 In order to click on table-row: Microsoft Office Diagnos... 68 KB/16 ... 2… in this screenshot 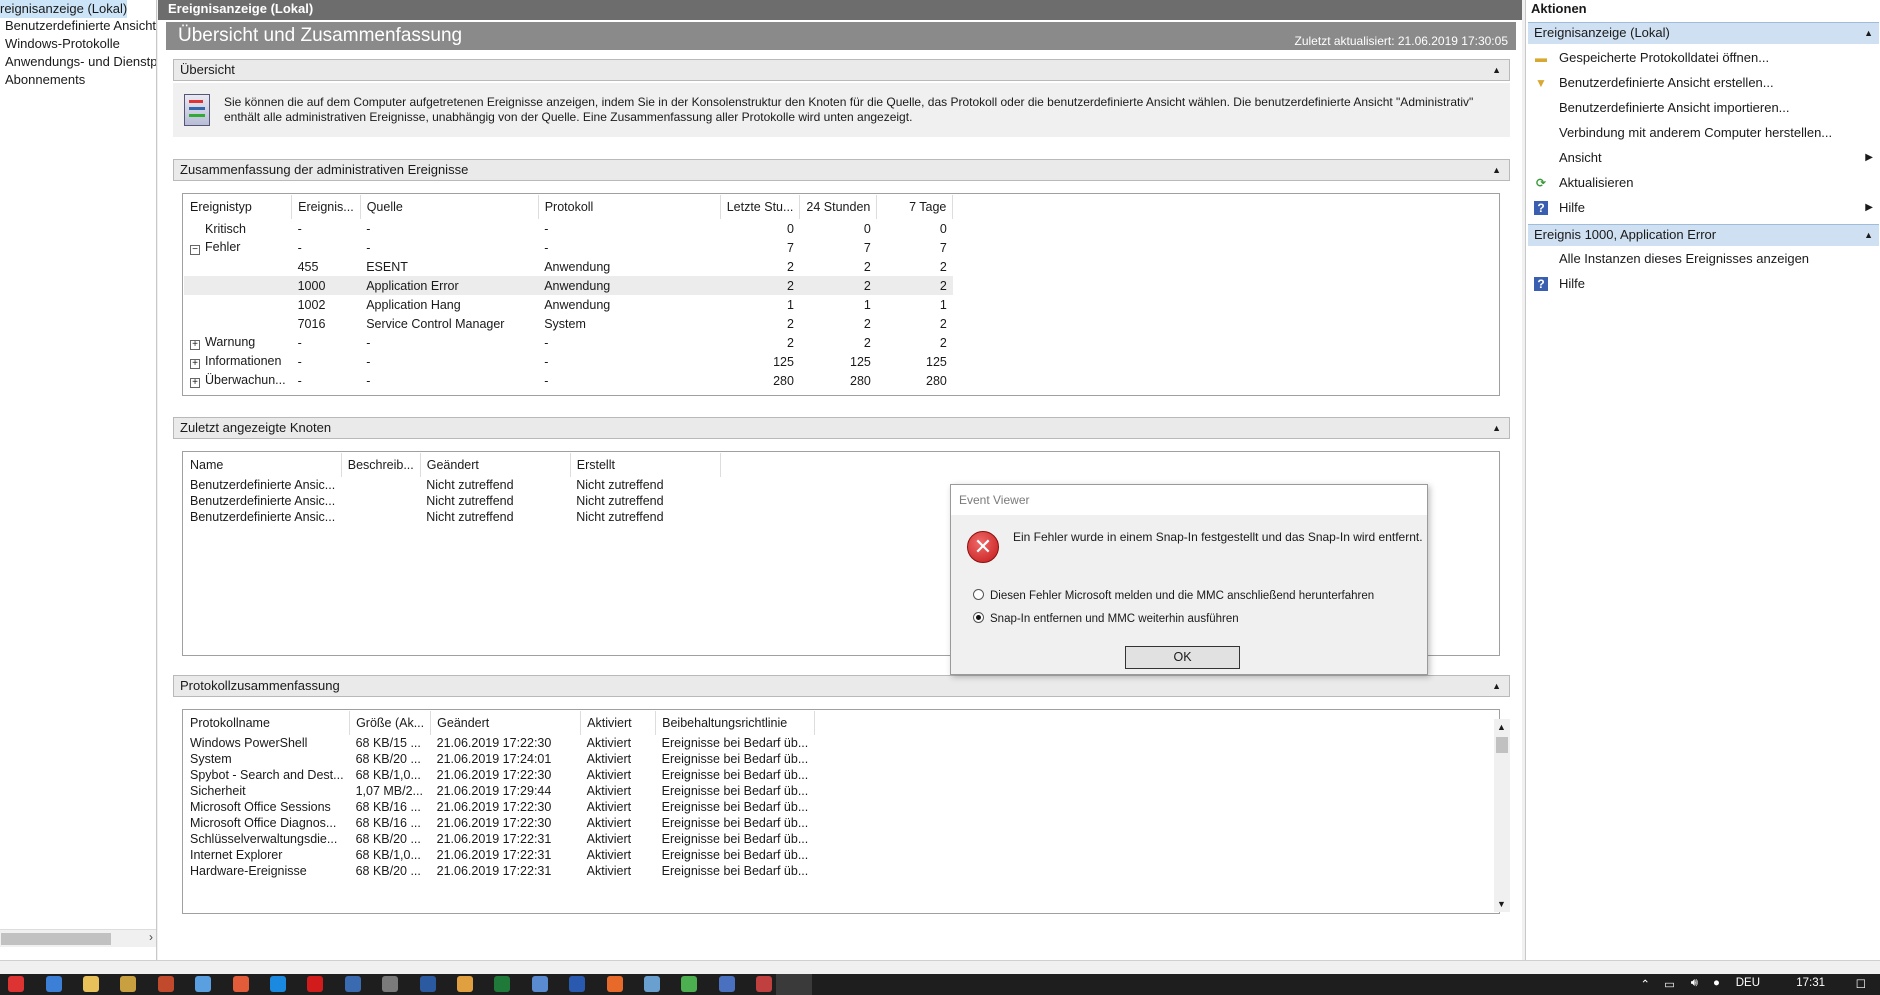, I will do `click(499, 823)`.